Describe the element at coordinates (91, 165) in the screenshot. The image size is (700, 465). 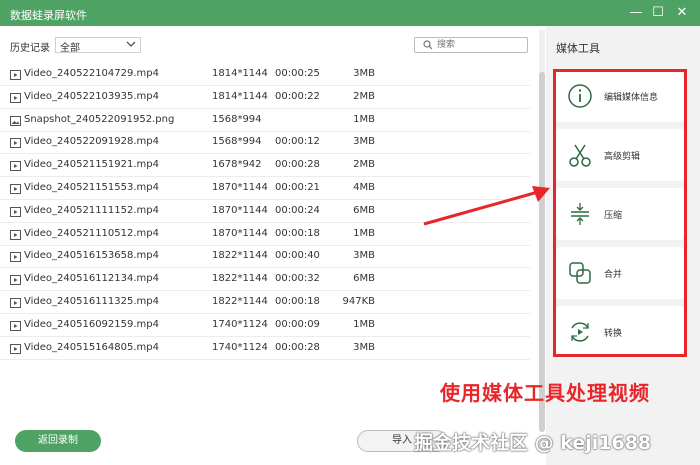
I see `file-name: Video_240521151921.mp4` at that location.